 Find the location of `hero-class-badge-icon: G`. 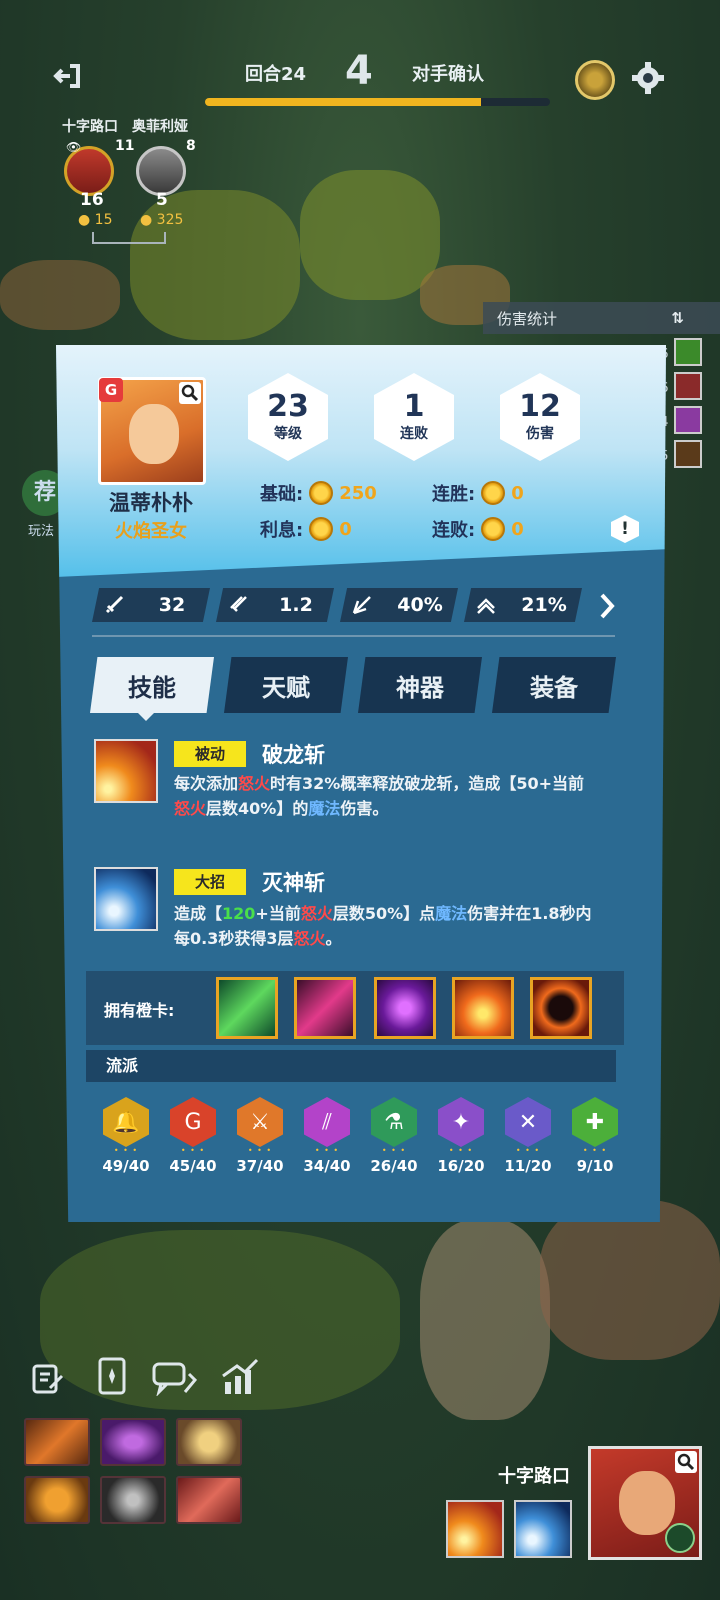

hero-class-badge-icon: G is located at coordinates (111, 390).